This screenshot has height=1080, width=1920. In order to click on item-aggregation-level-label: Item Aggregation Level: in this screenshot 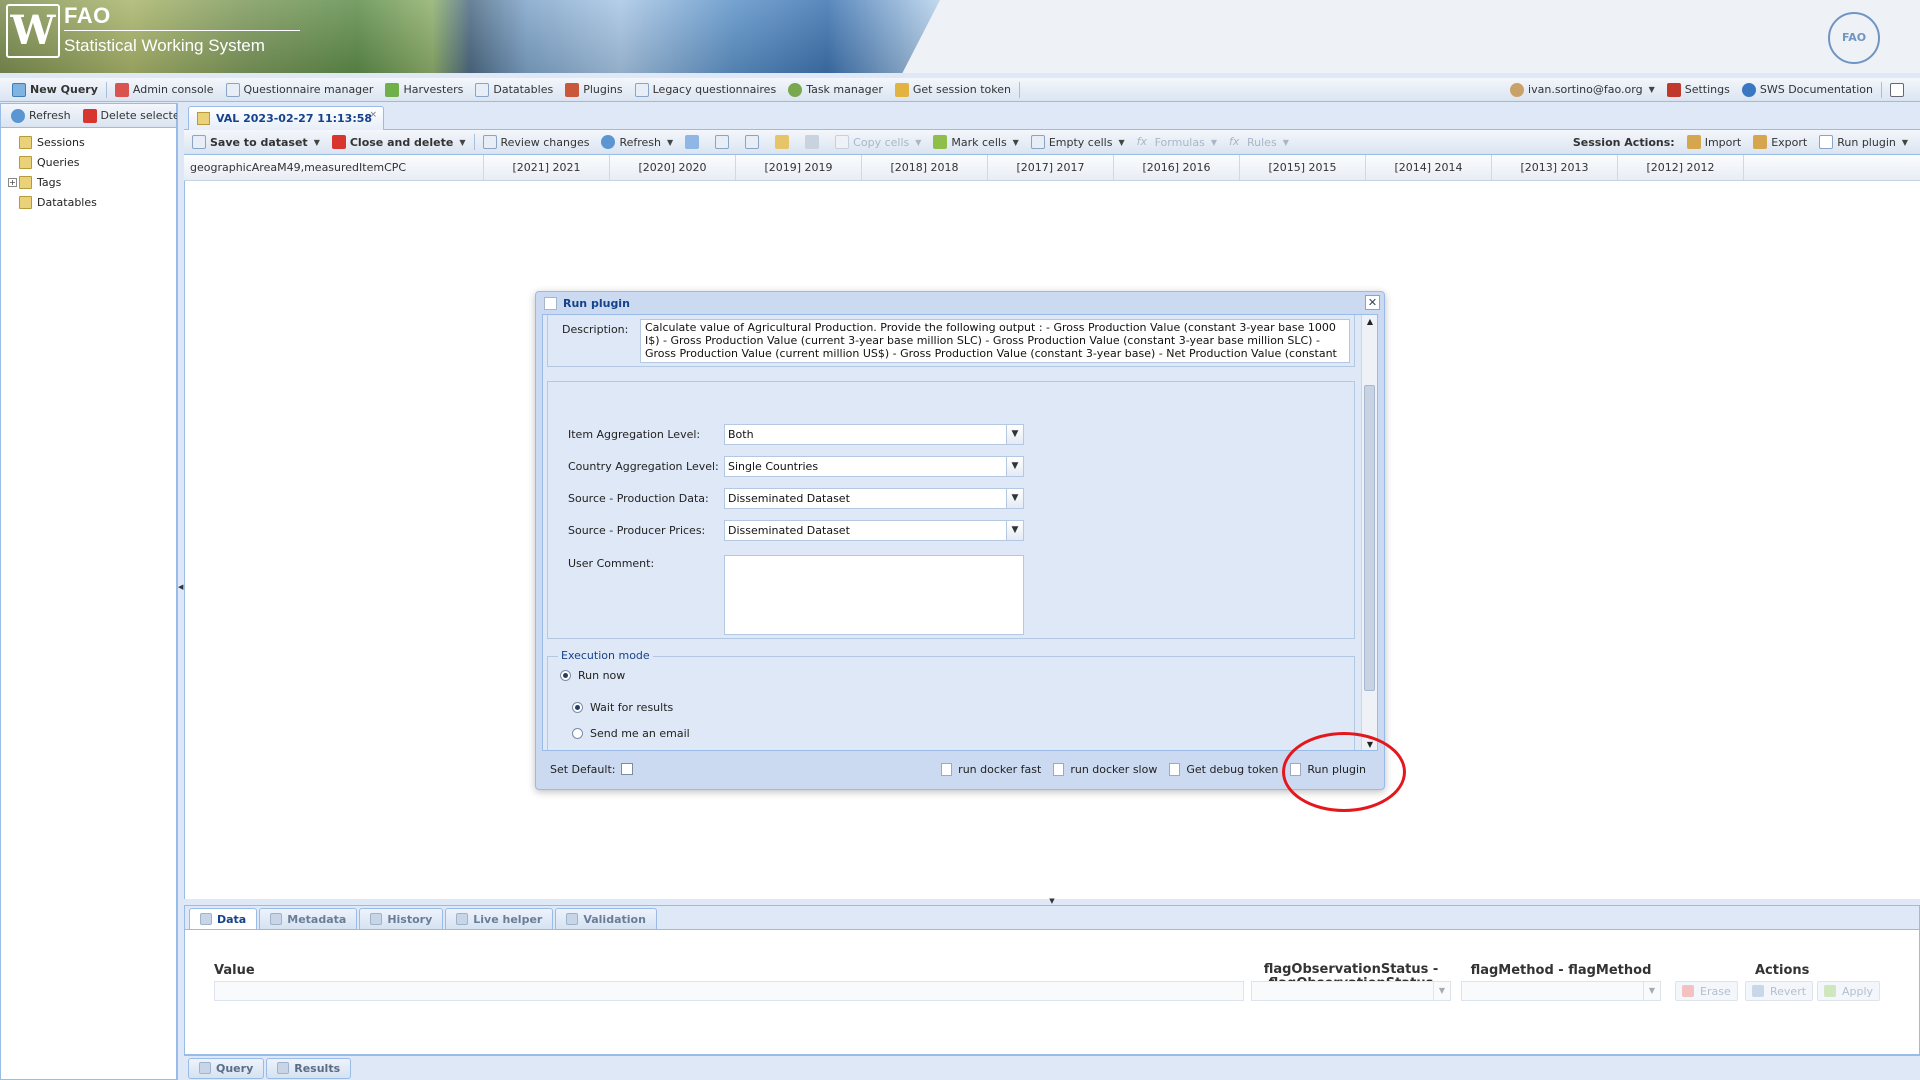, I will do `click(634, 434)`.